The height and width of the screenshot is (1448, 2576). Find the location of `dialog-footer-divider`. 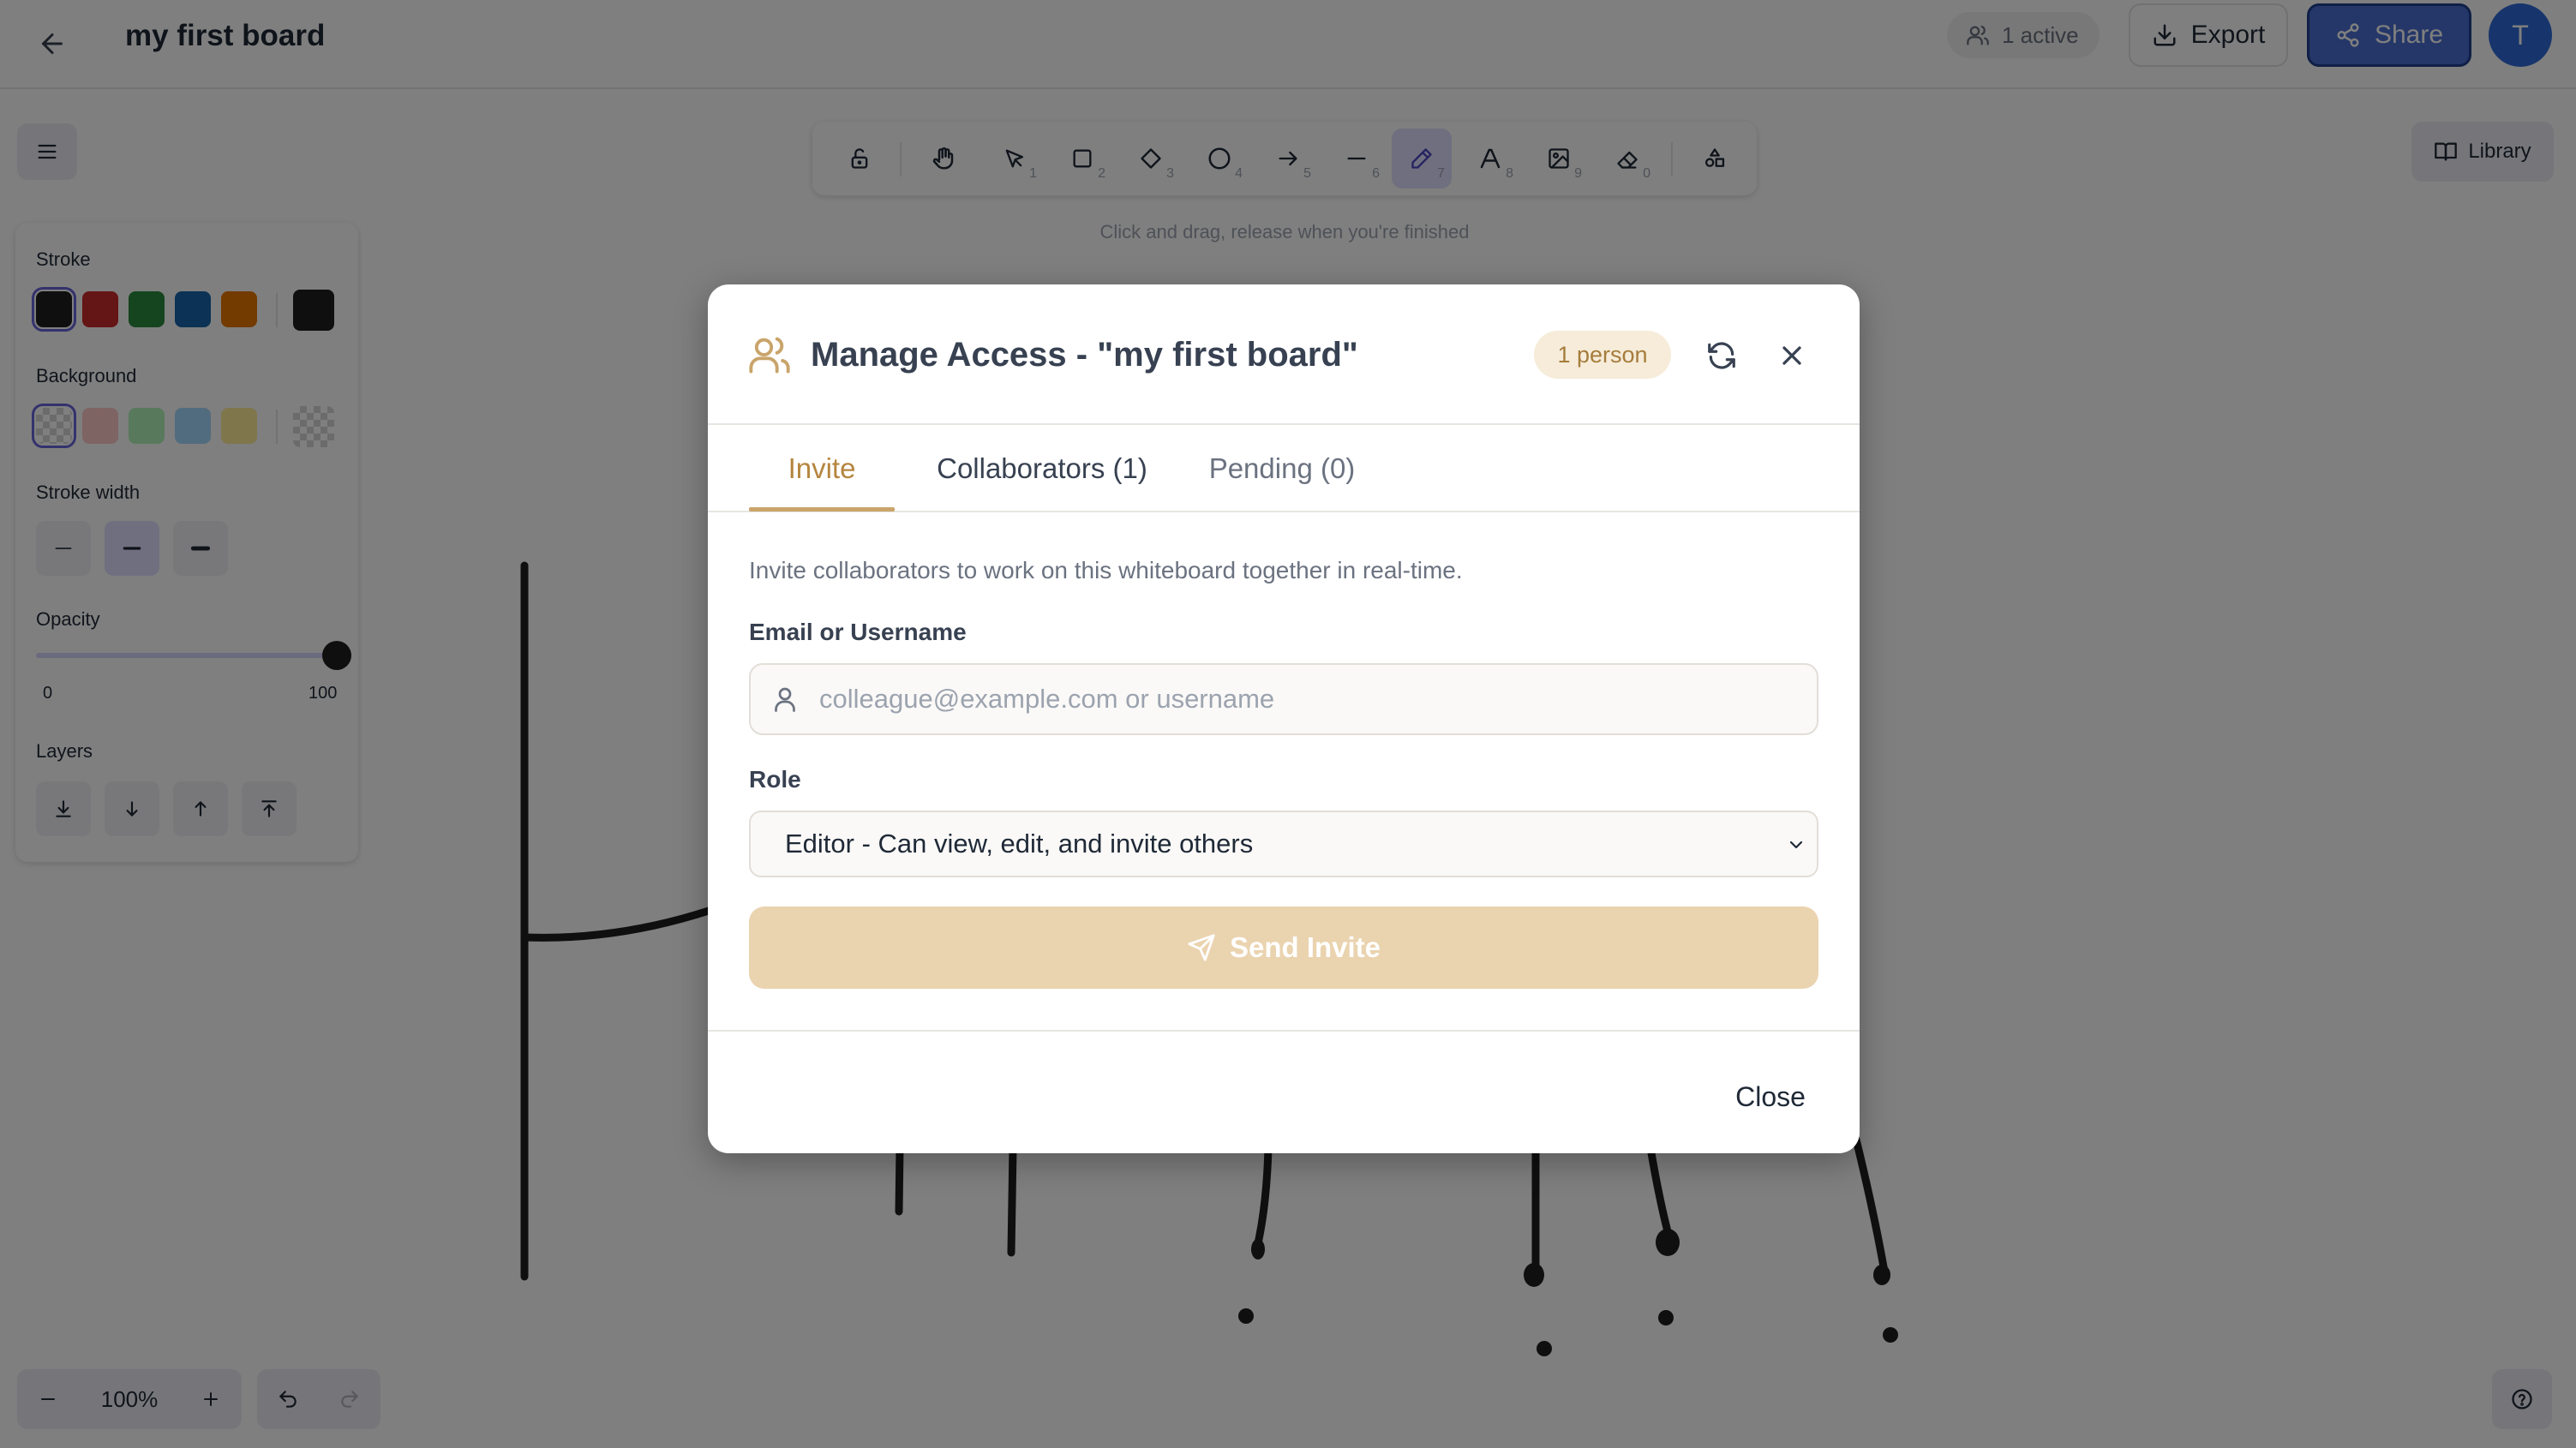

dialog-footer-divider is located at coordinates (1284, 1031).